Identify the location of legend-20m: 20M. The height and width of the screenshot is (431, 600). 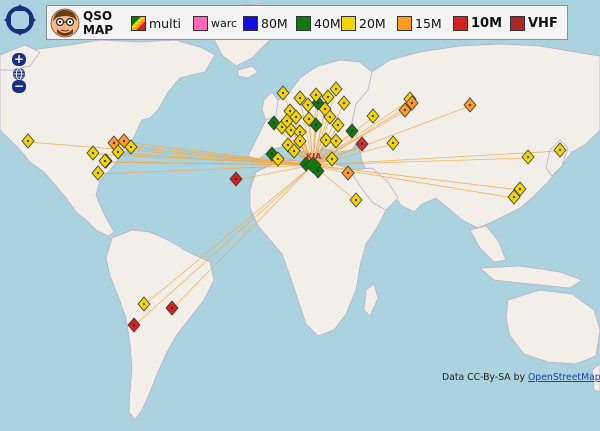
(363, 23).